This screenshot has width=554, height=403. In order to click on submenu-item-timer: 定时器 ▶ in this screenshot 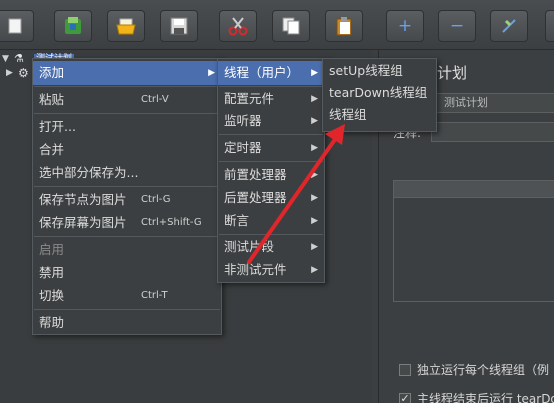, I will do `click(271, 148)`.